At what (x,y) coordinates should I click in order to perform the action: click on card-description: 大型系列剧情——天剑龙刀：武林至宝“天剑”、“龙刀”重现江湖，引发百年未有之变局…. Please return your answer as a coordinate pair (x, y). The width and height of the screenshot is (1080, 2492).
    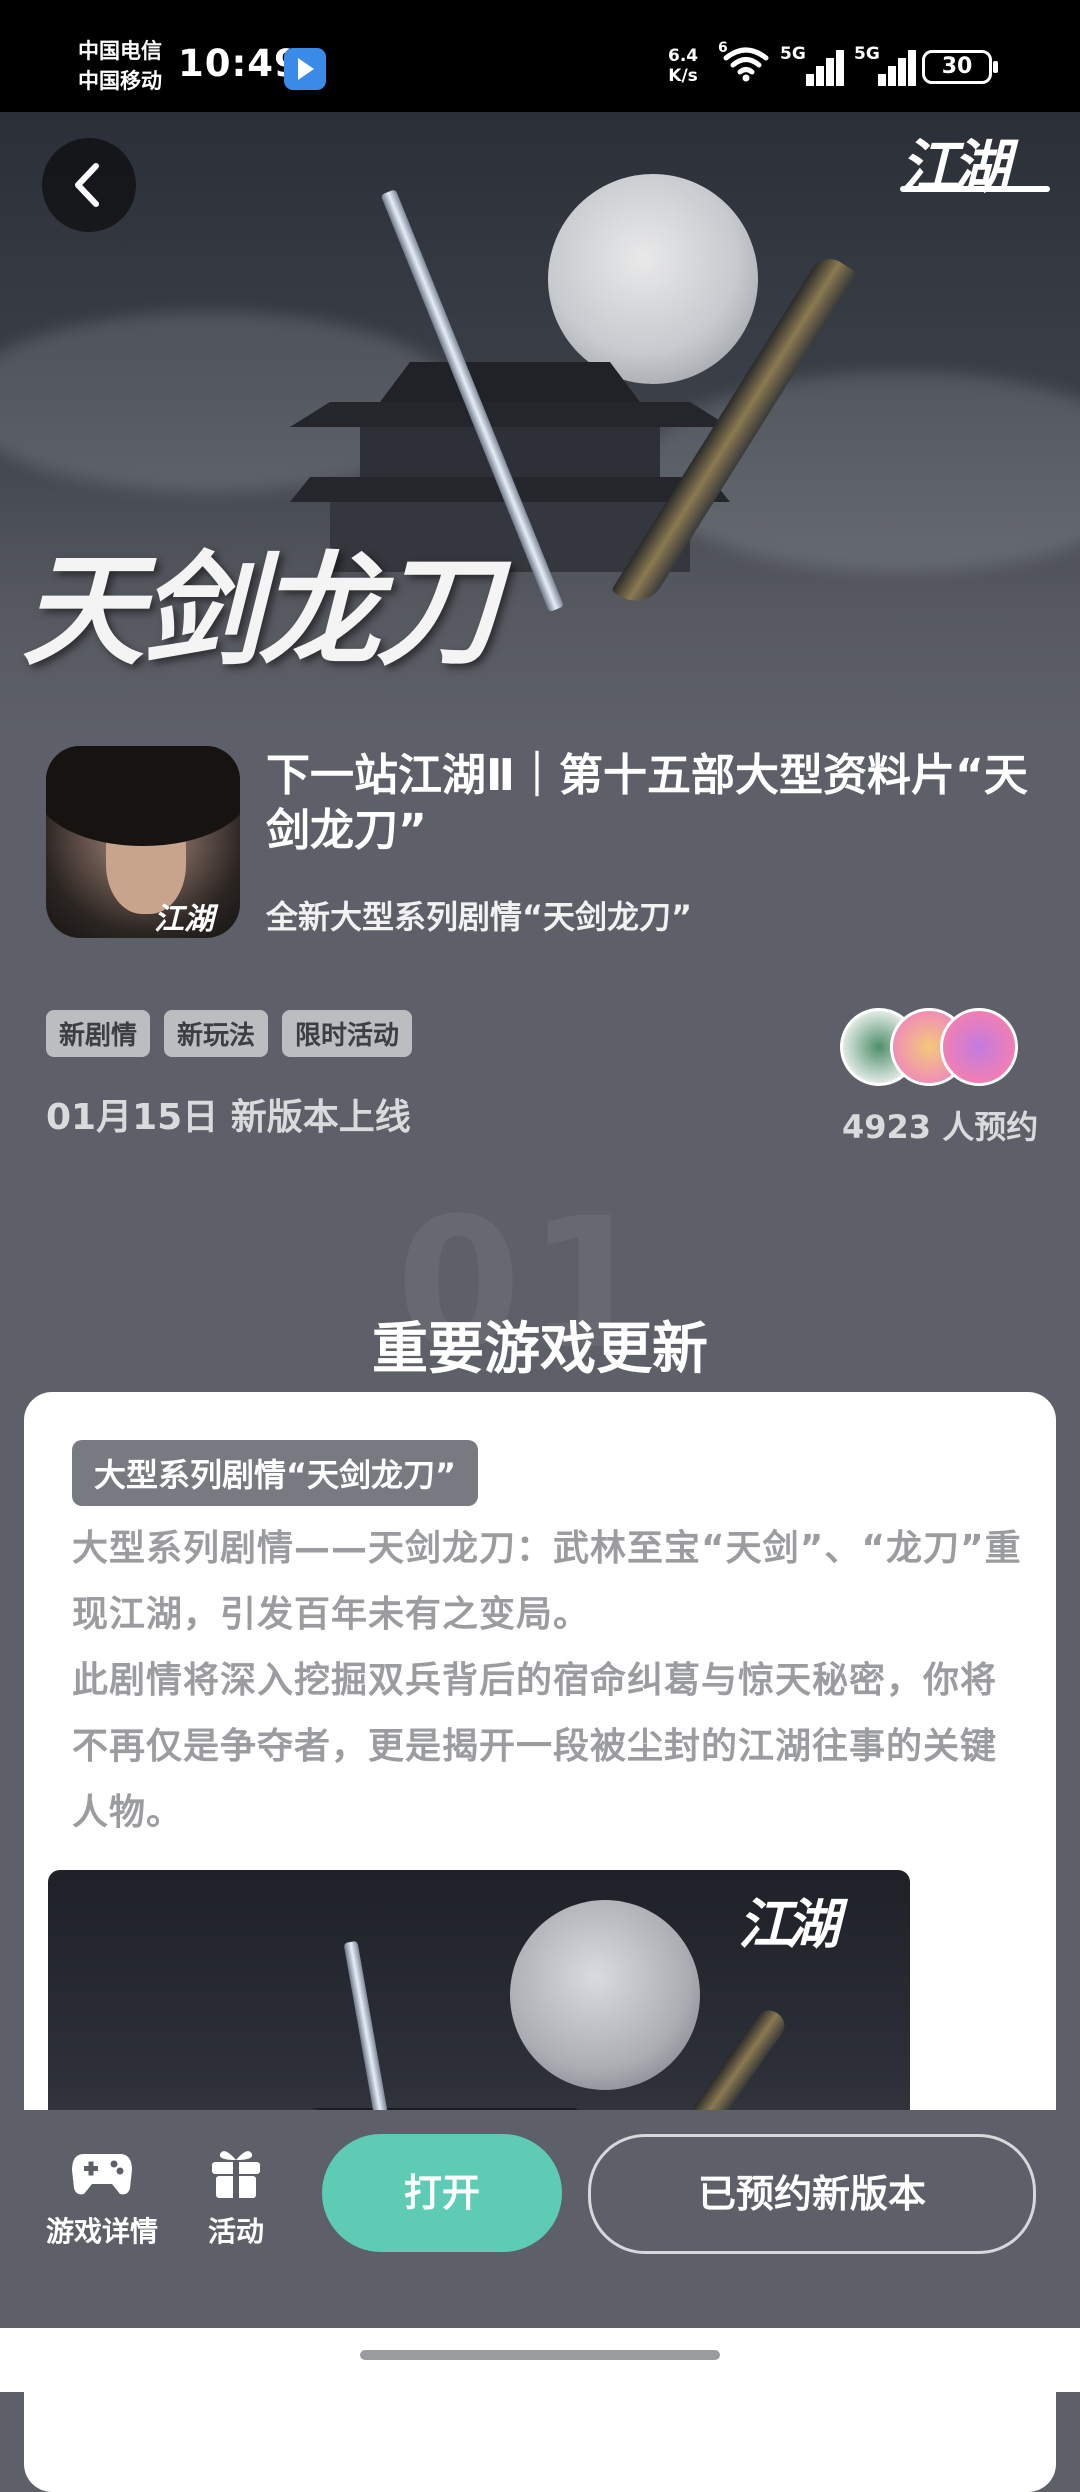
    Looking at the image, I should click on (547, 1680).